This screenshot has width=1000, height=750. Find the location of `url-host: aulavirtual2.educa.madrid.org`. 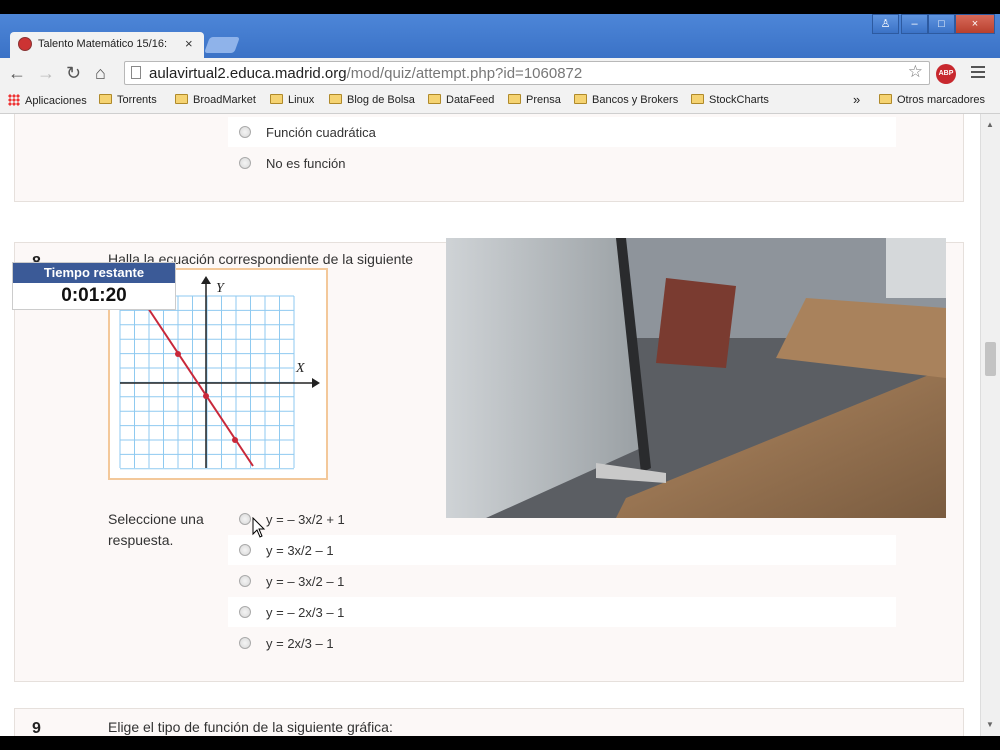

url-host: aulavirtual2.educa.madrid.org is located at coordinates (248, 73).